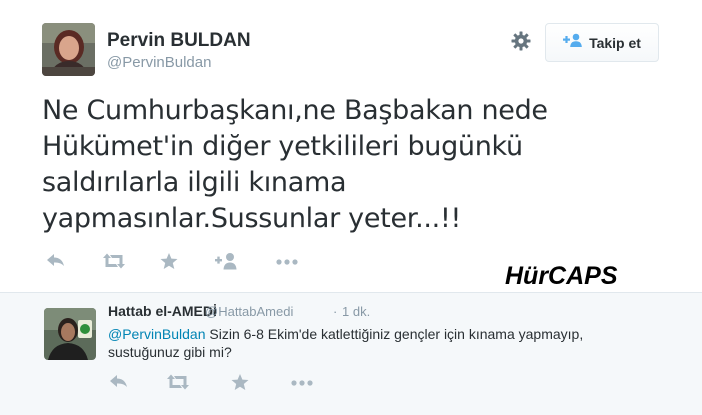 Image resolution: width=702 pixels, height=415 pixels. What do you see at coordinates (249, 311) in the screenshot?
I see `reply-author-handle: @HattabAmedi` at bounding box center [249, 311].